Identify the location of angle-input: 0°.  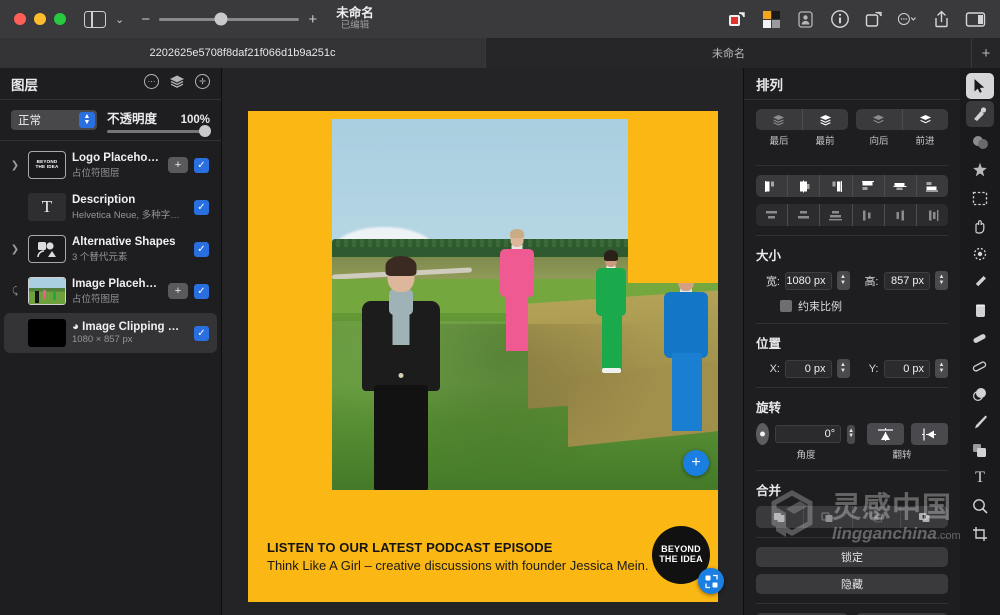
(808, 434).